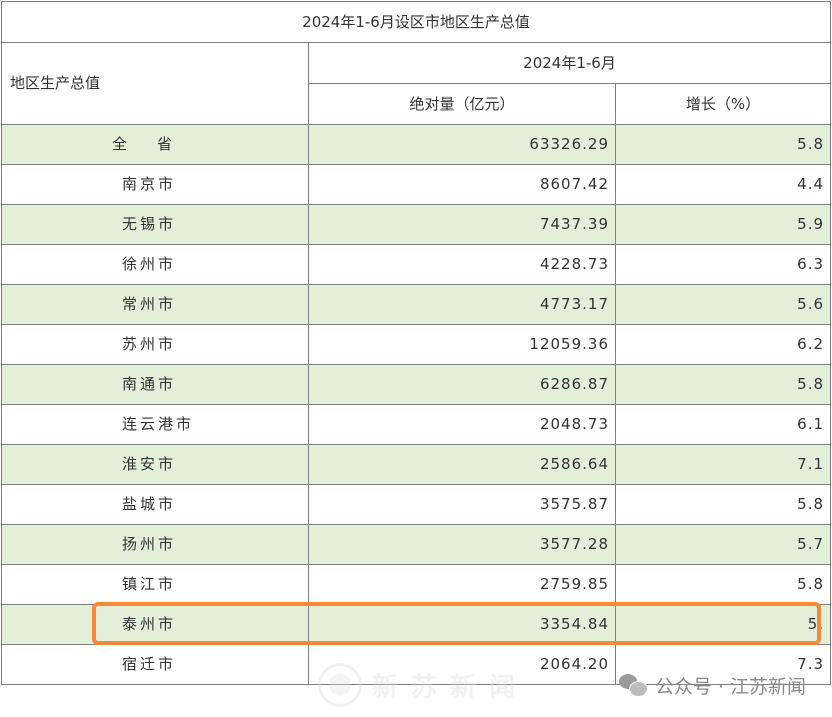 Image resolution: width=832 pixels, height=717 pixels. What do you see at coordinates (462, 304) in the screenshot?
I see `gdp-value: 4773.17` at bounding box center [462, 304].